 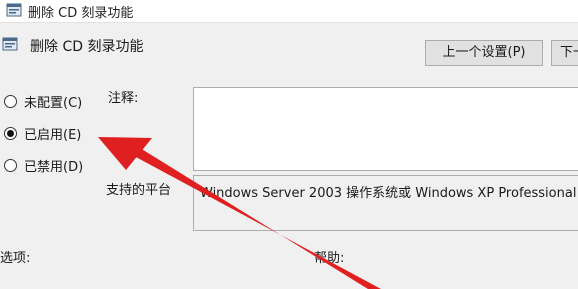 I want to click on window-title: 删除 CD 刻录功能, so click(x=81, y=13).